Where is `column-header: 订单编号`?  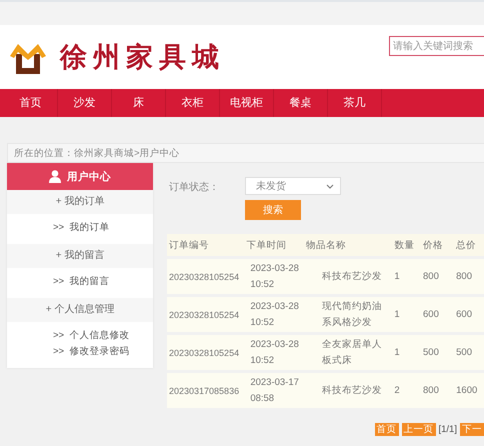 column-header: 订单编号 is located at coordinates (205, 246).